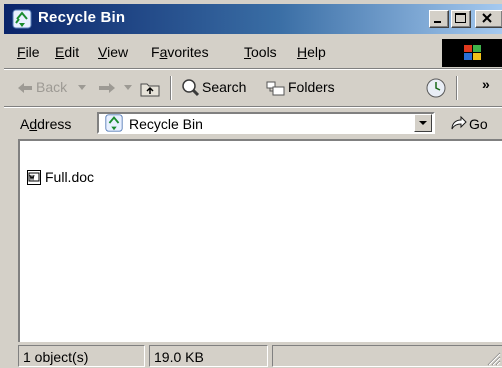  I want to click on folders-label: Folders, so click(311, 87).